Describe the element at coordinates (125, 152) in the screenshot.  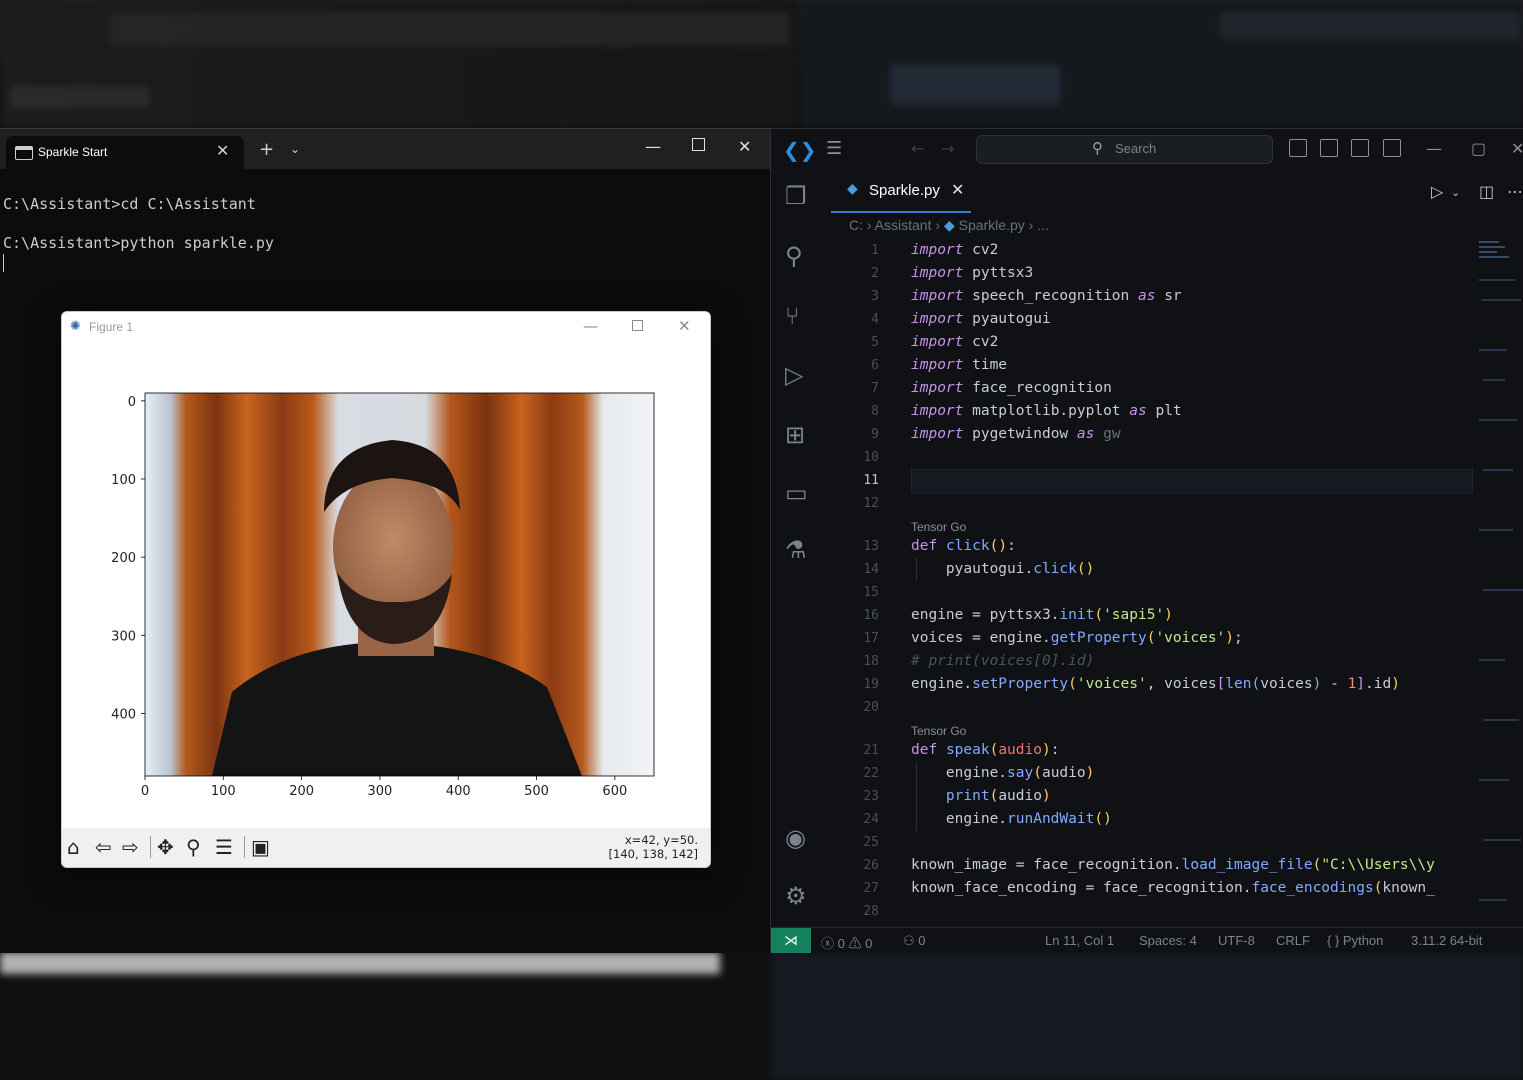
I see `terminal-tab: Sparkle Start ✕` at that location.